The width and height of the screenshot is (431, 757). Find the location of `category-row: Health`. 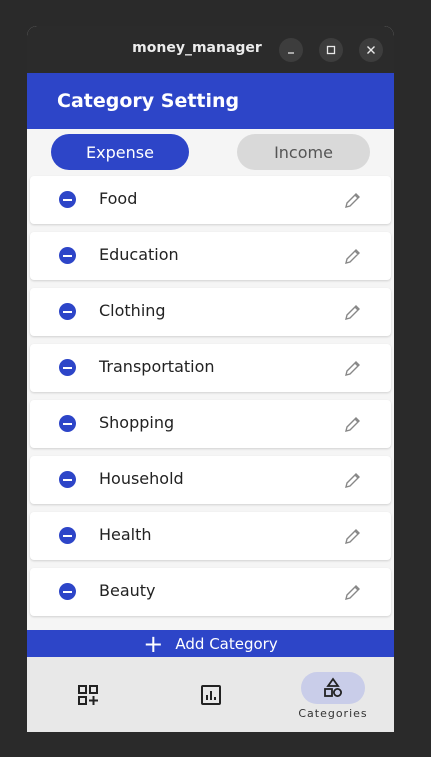

category-row: Health is located at coordinates (210, 536).